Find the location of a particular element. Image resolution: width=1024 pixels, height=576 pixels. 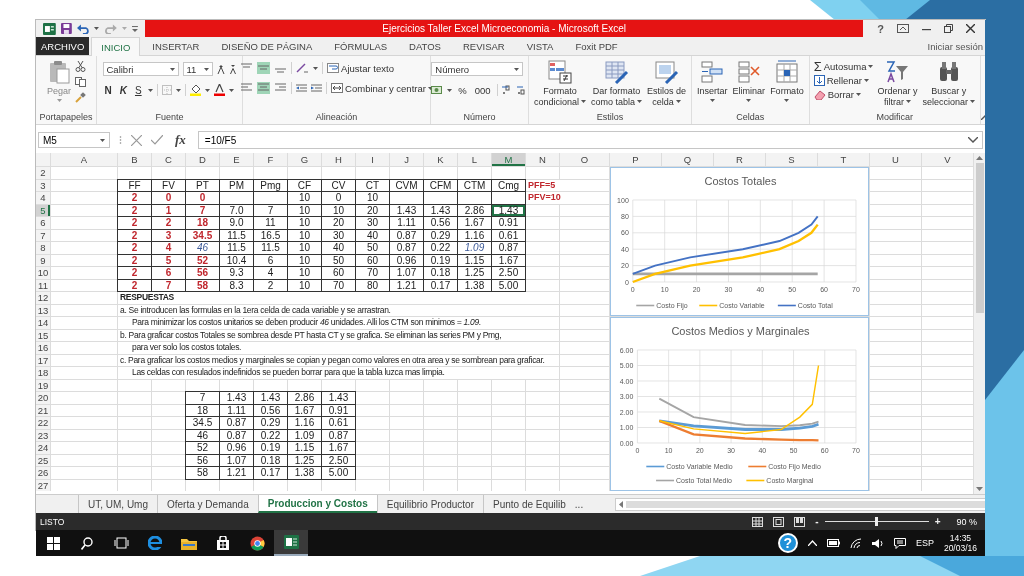

table-cell: 1.67 is located at coordinates (508, 260).